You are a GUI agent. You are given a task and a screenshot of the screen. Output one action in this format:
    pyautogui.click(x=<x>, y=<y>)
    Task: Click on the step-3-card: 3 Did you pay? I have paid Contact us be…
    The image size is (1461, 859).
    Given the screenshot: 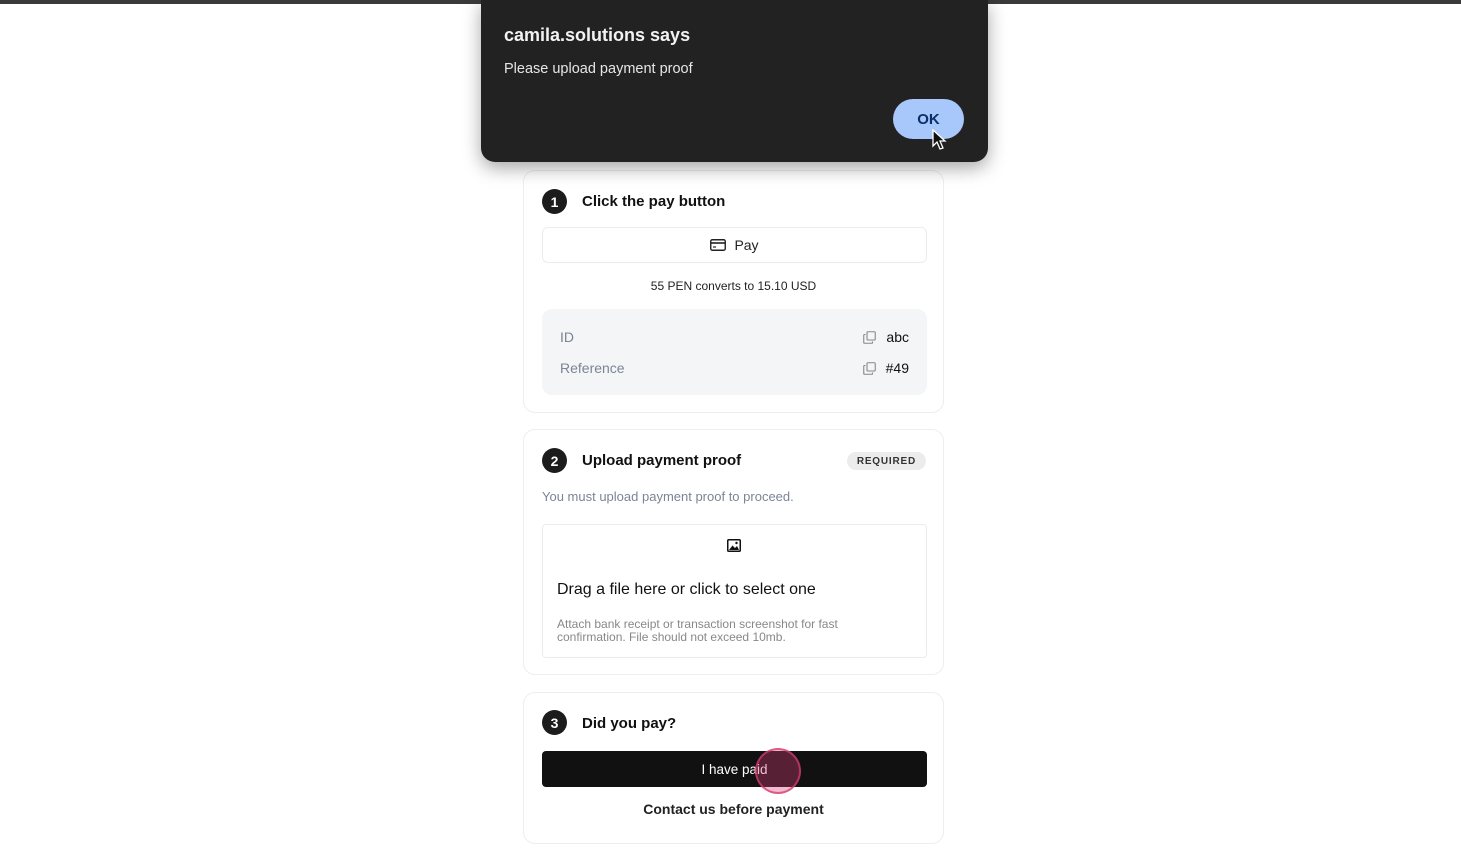 What is the action you would take?
    pyautogui.click(x=733, y=768)
    